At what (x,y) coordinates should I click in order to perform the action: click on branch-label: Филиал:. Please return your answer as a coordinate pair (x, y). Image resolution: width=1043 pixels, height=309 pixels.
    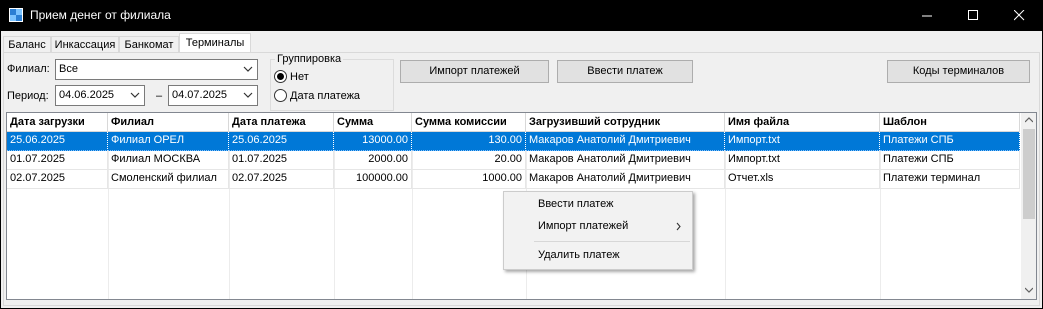
    Looking at the image, I should click on (28, 69).